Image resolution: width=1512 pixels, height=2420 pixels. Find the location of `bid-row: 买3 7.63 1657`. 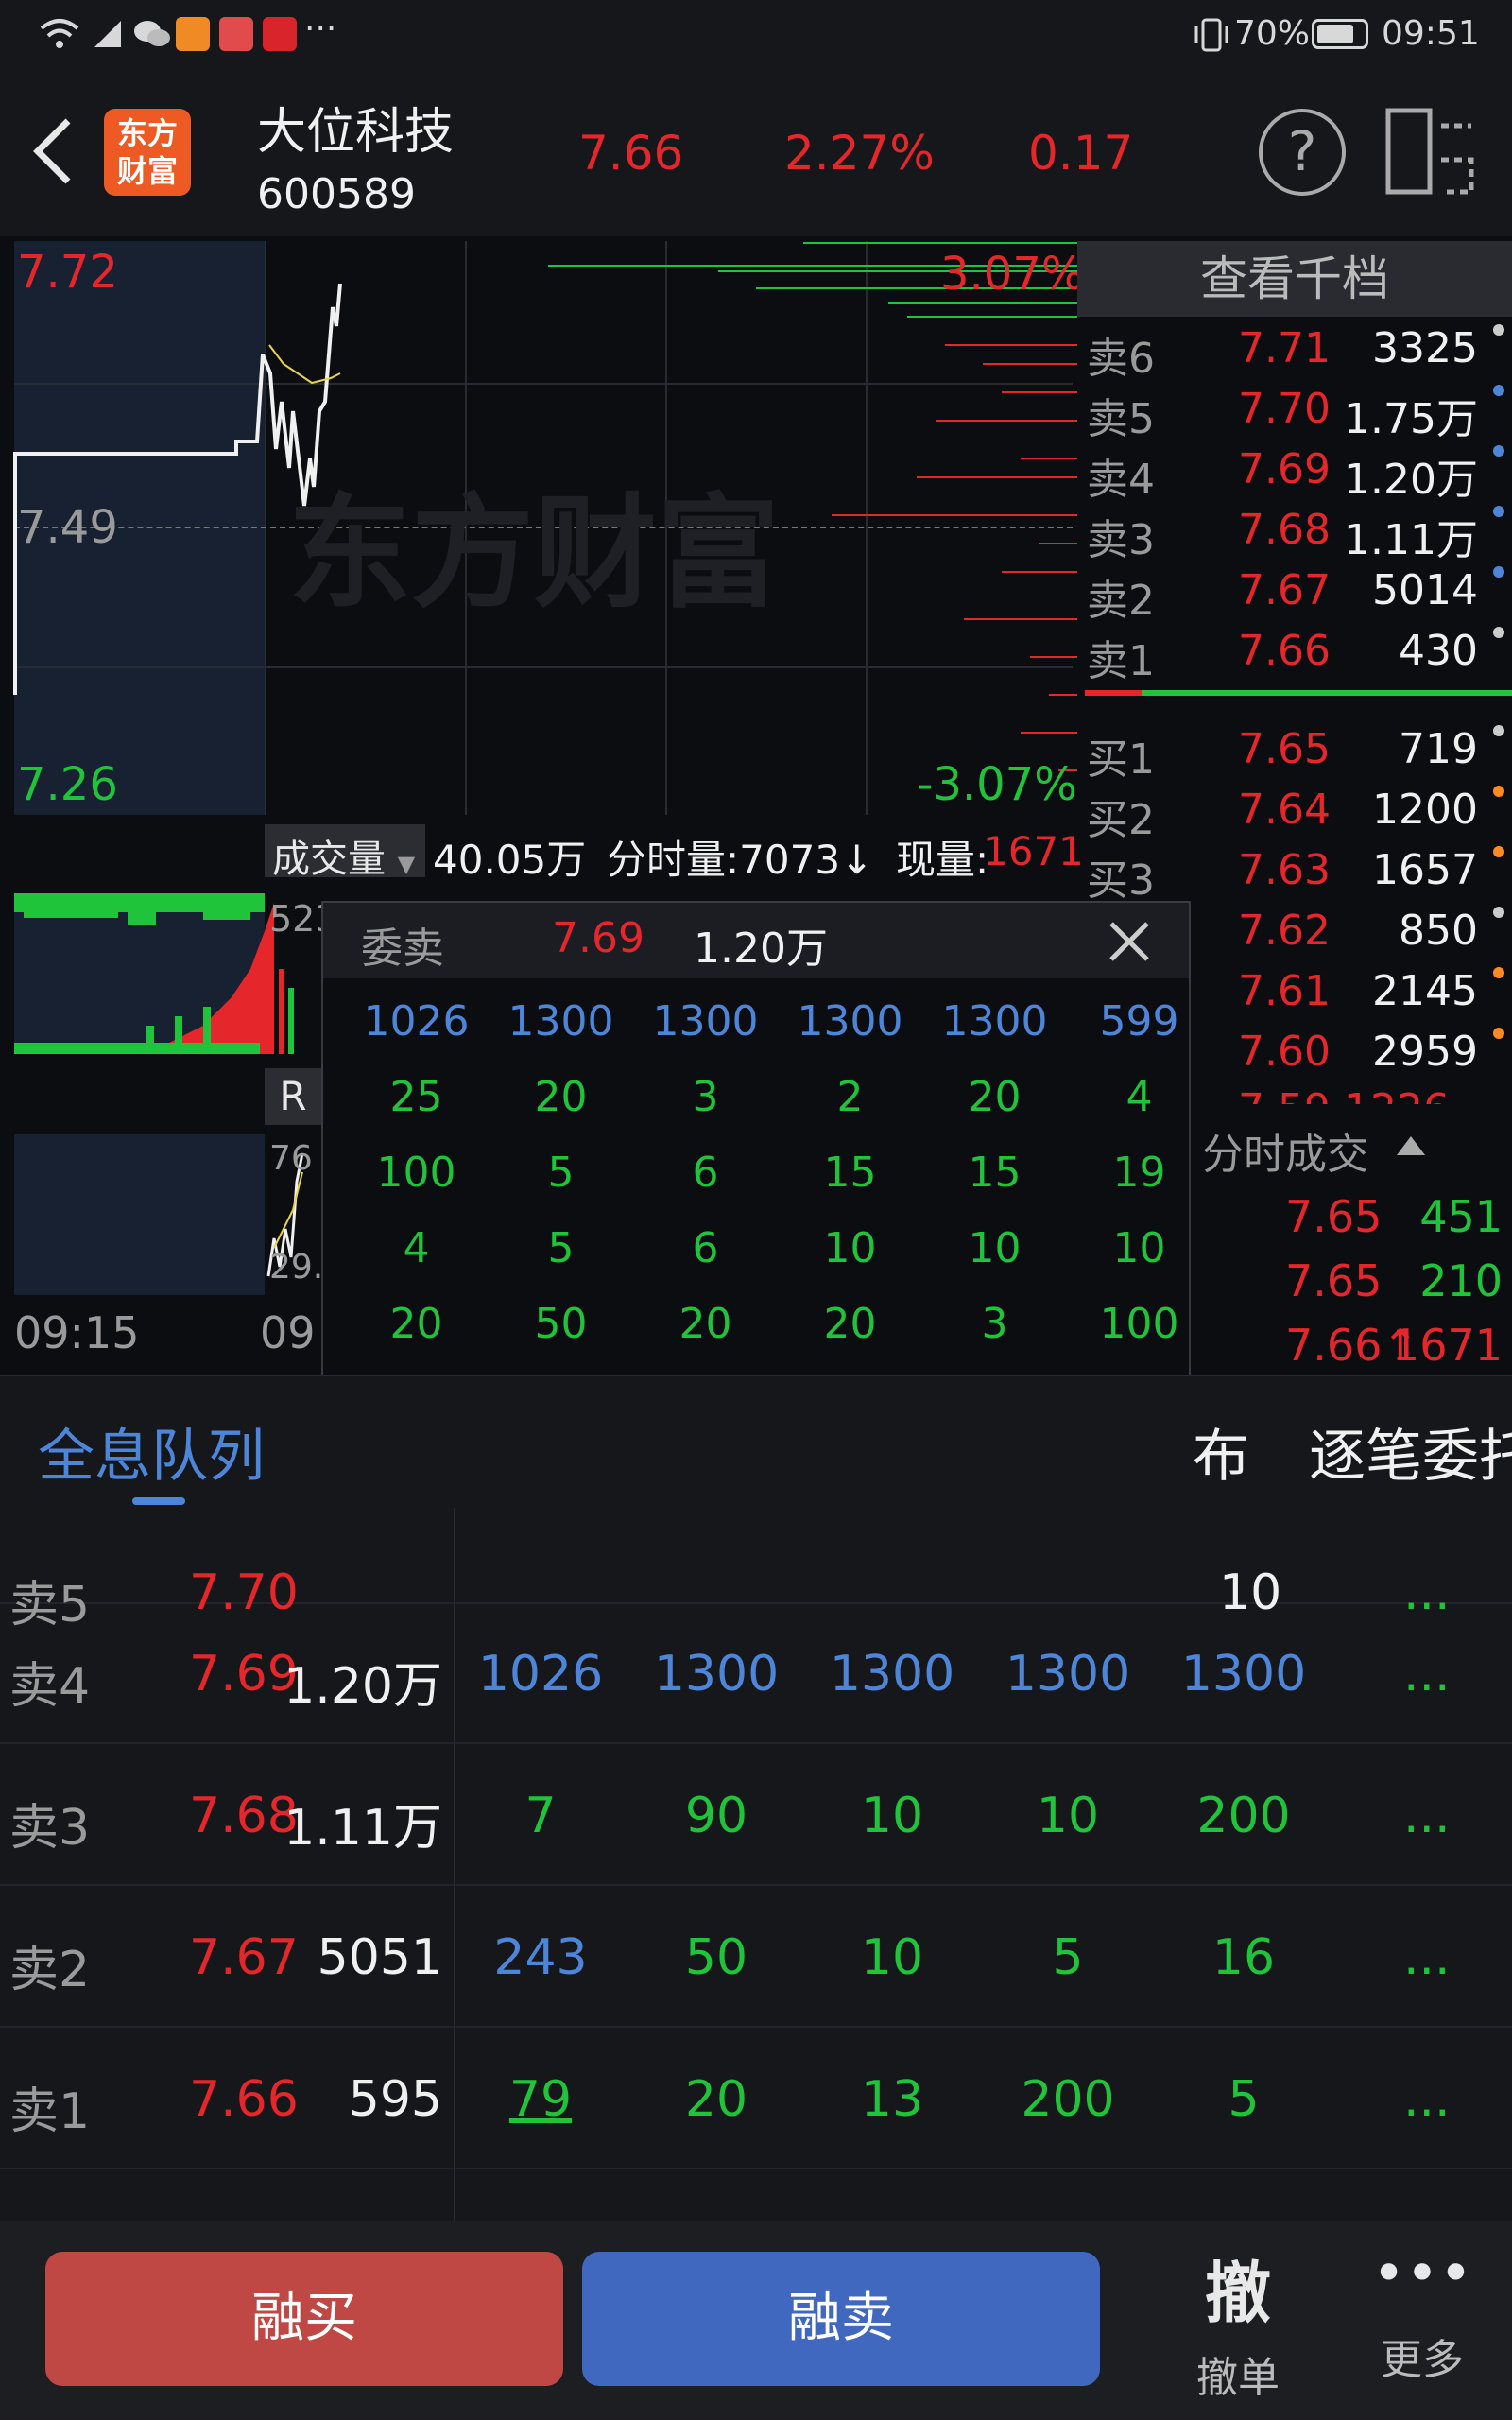

bid-row: 买3 7.63 1657 is located at coordinates (1294, 877).